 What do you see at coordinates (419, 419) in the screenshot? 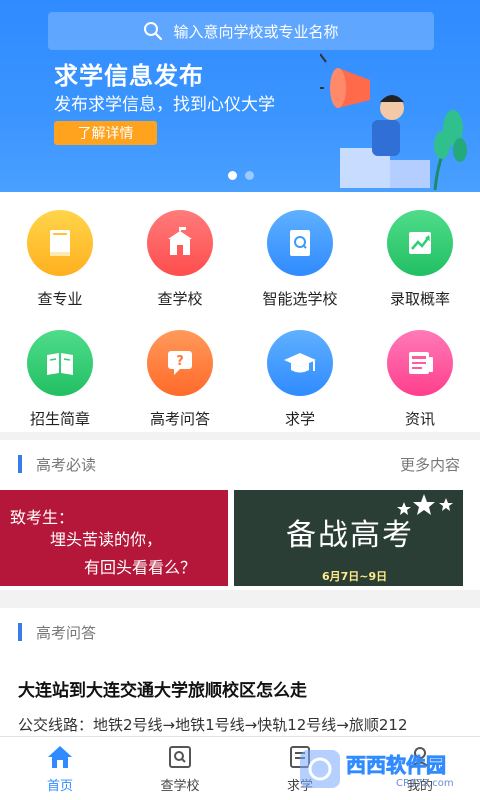
I see `grid-label: 资讯` at bounding box center [419, 419].